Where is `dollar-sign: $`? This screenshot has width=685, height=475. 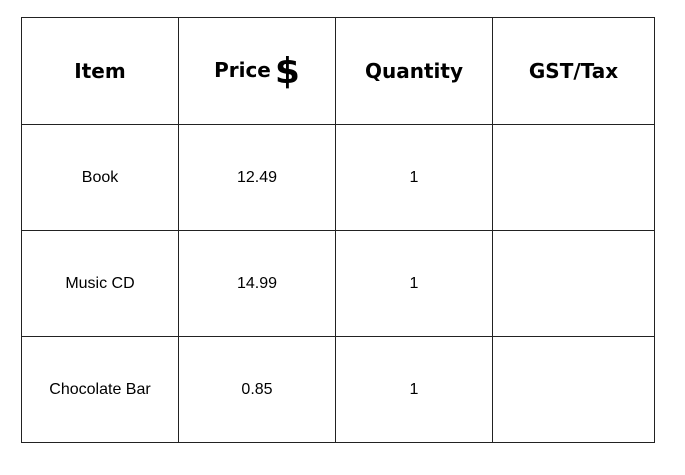 dollar-sign: $ is located at coordinates (287, 71).